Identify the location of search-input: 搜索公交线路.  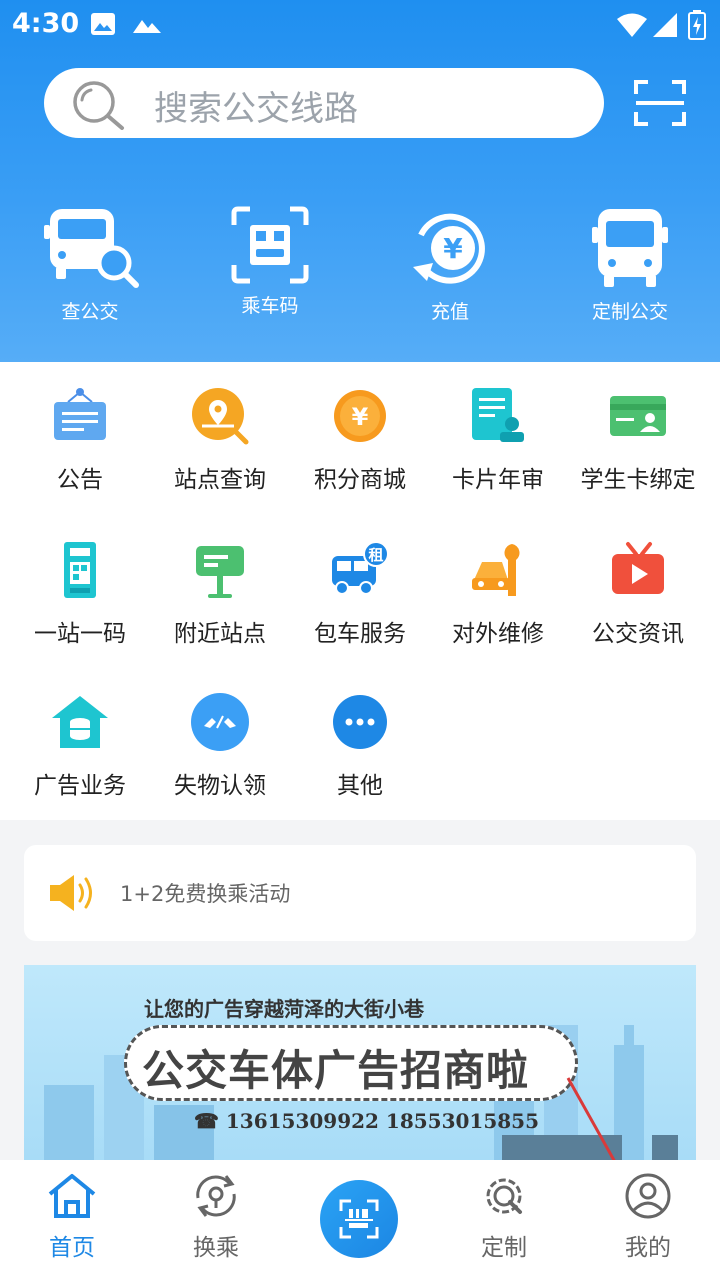
(324, 103).